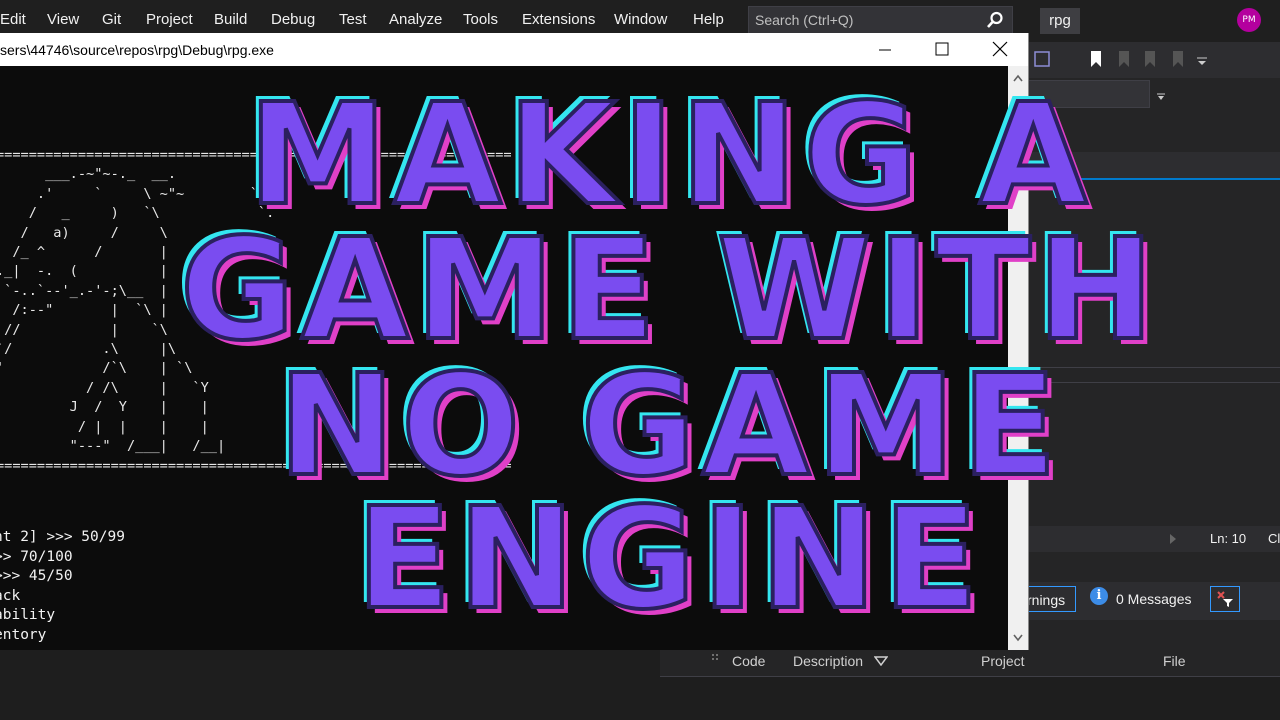 This screenshot has height=720, width=1280. Describe the element at coordinates (804, 20) in the screenshot. I see `search-placeholder: Search (Ctrl+Q)` at that location.